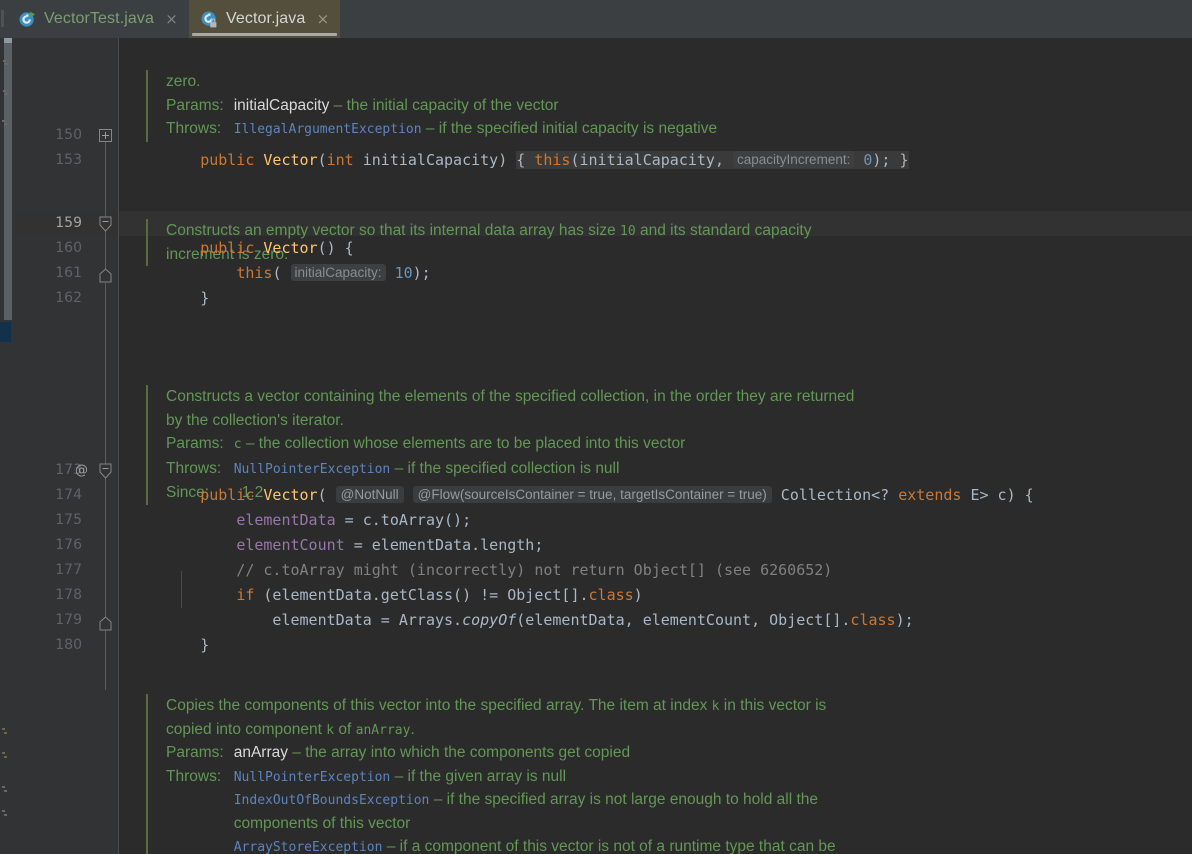 This screenshot has width=1192, height=854. Describe the element at coordinates (478, 776) in the screenshot. I see `javadoc-text: – if the given array is null` at that location.